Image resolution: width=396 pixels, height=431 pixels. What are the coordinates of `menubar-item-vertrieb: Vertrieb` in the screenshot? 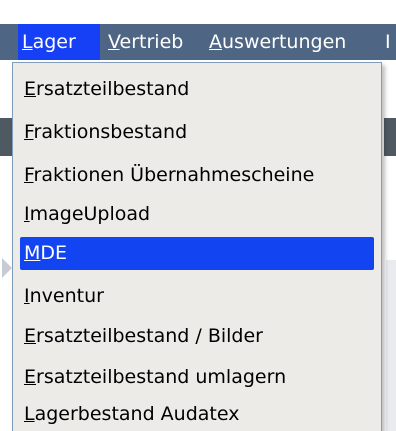 It's located at (145, 42).